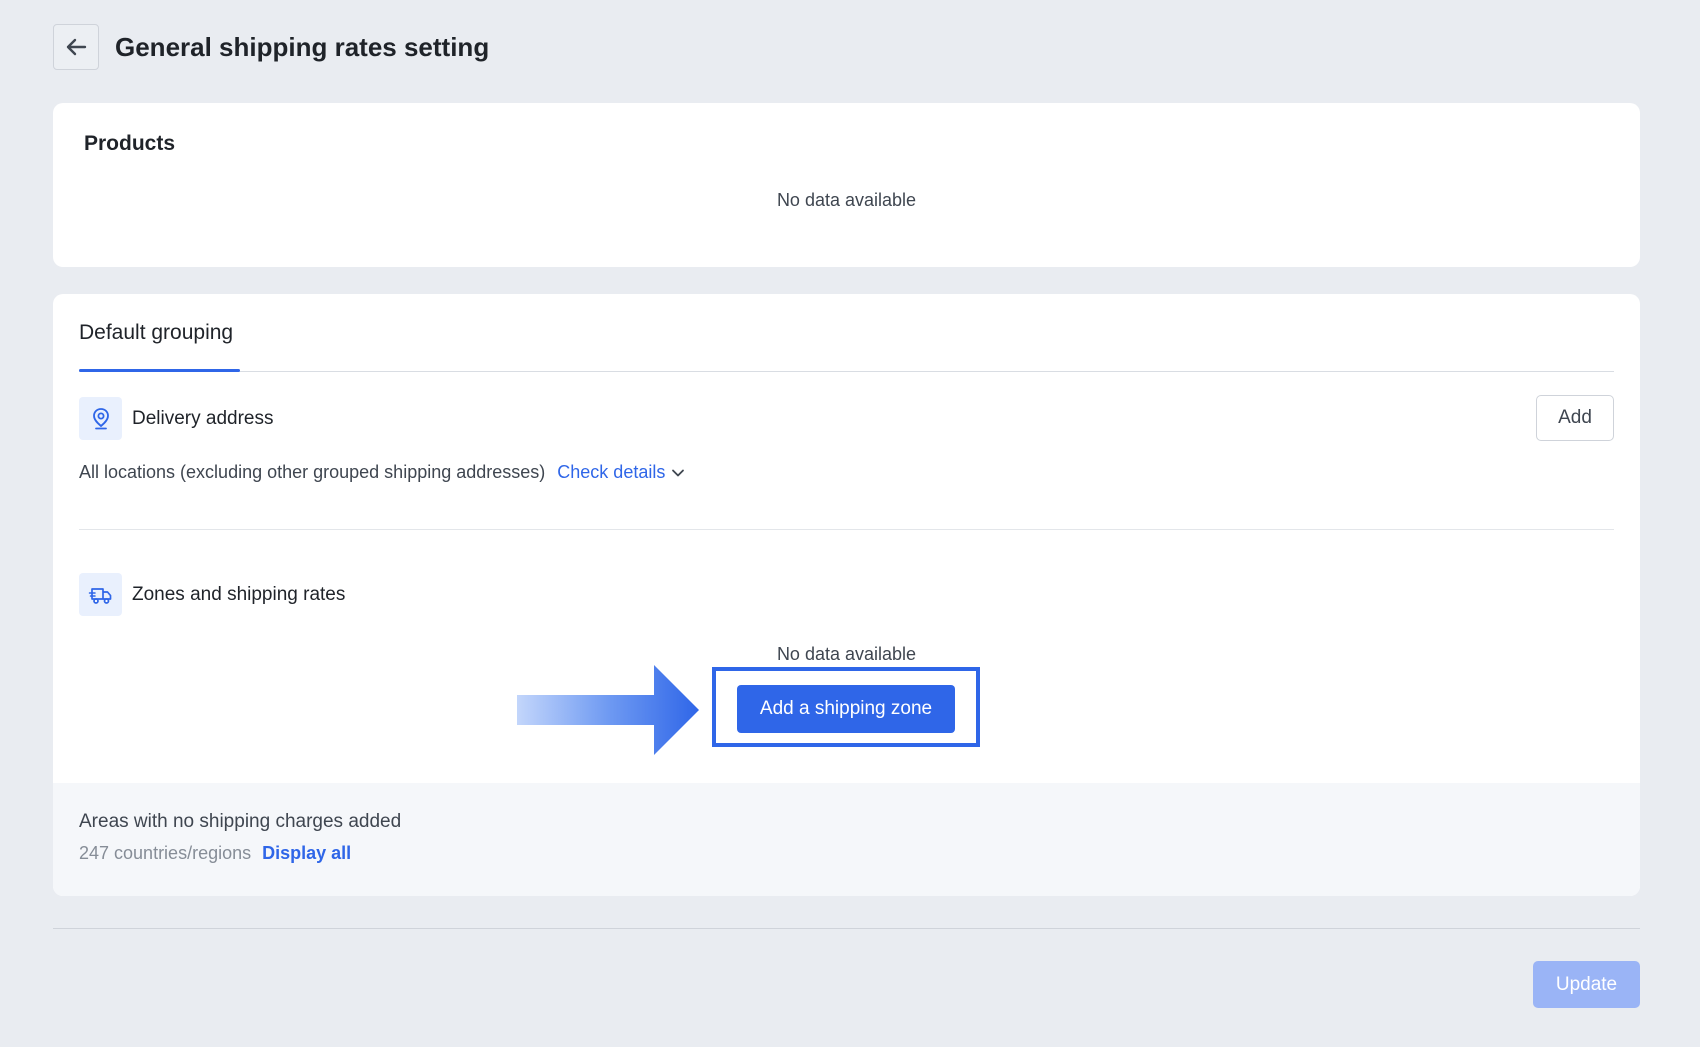 Image resolution: width=1700 pixels, height=1047 pixels. What do you see at coordinates (846, 529) in the screenshot?
I see `section-divider` at bounding box center [846, 529].